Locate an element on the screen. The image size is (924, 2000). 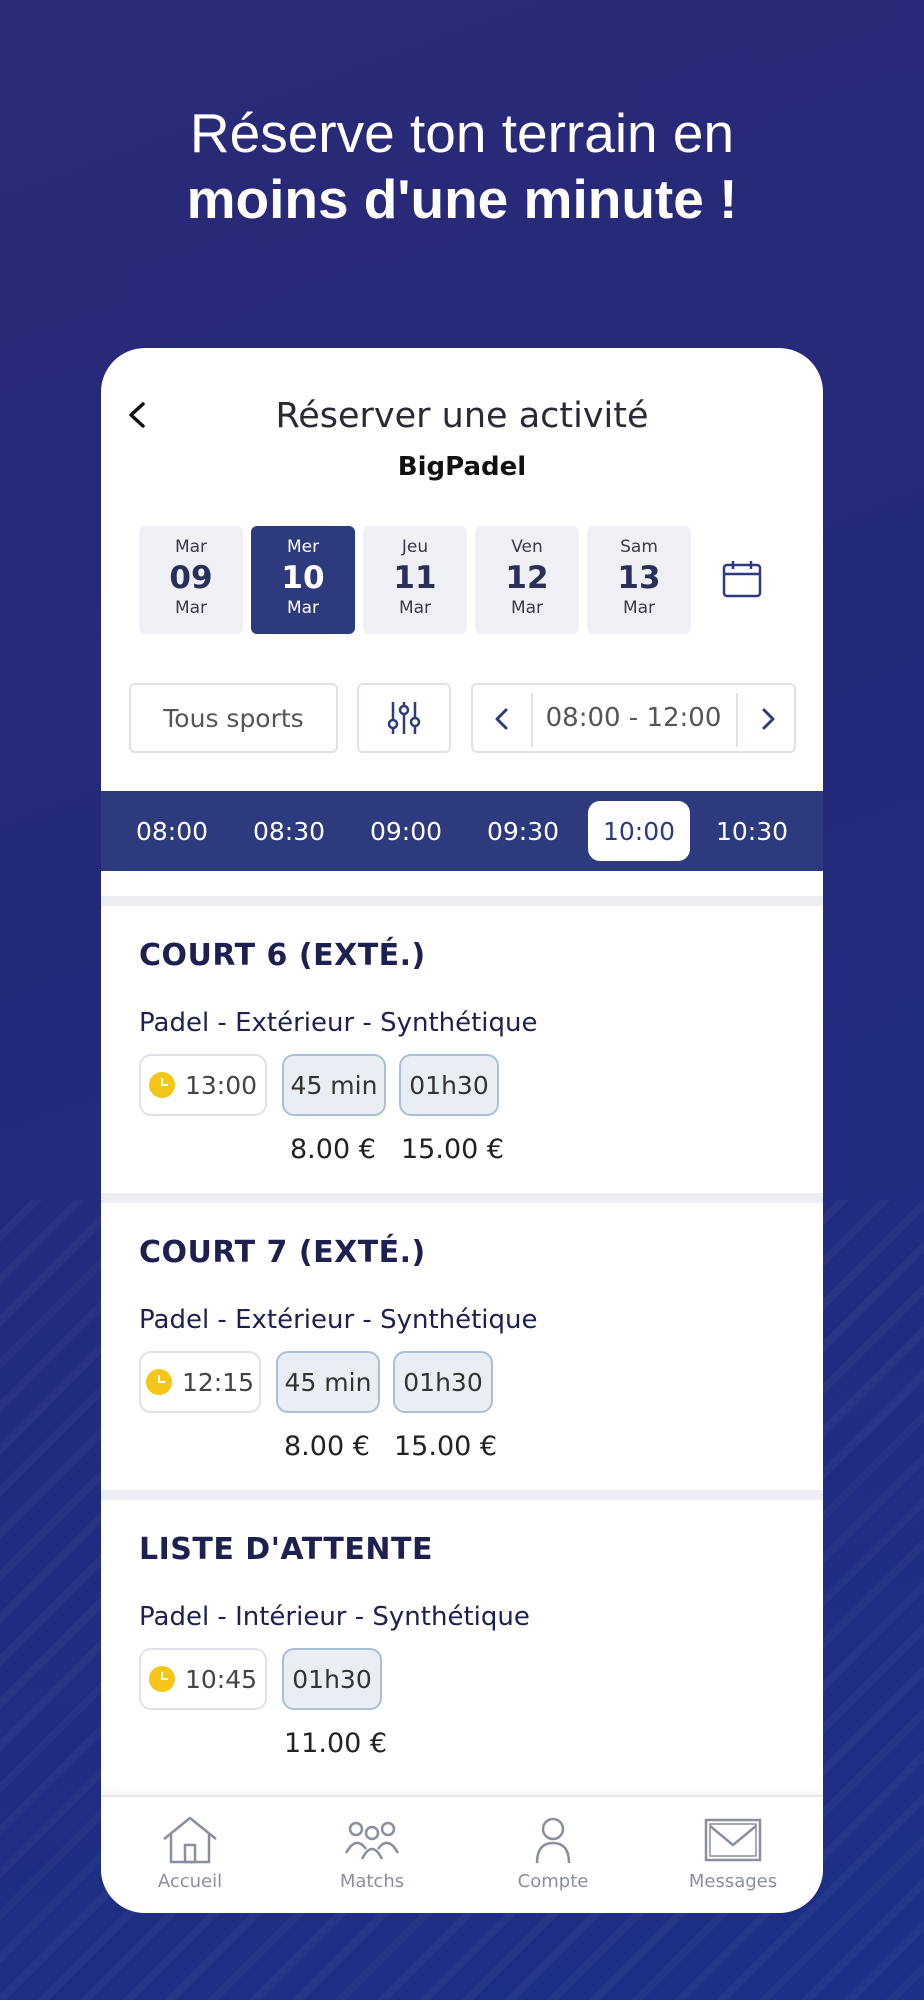
bottom-tab-bar: Accueil Matchs Compte Messages is located at coordinates (462, 1854).